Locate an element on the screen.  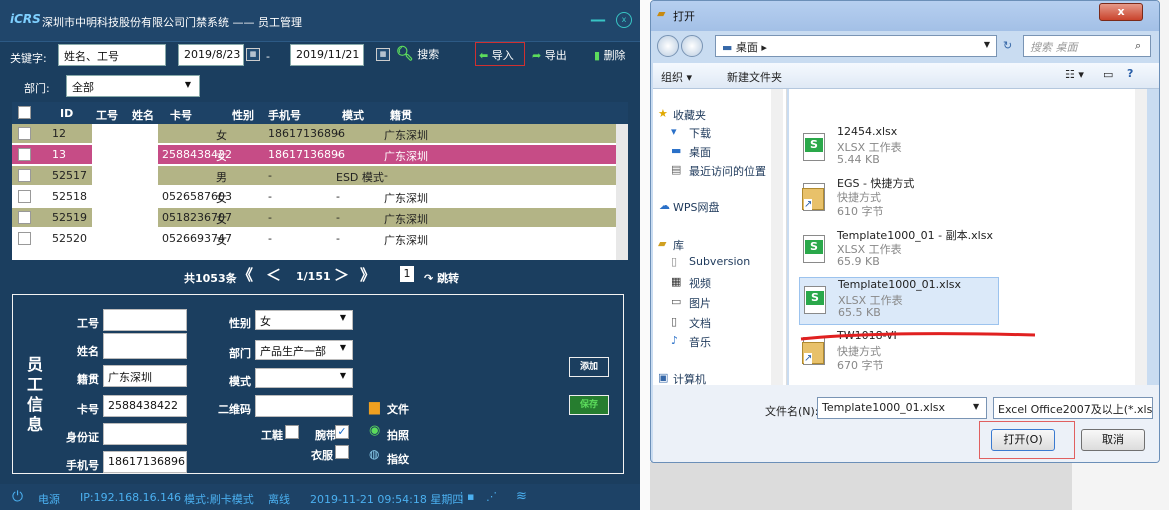
col-mode: 模式 is located at coordinates (353, 115).